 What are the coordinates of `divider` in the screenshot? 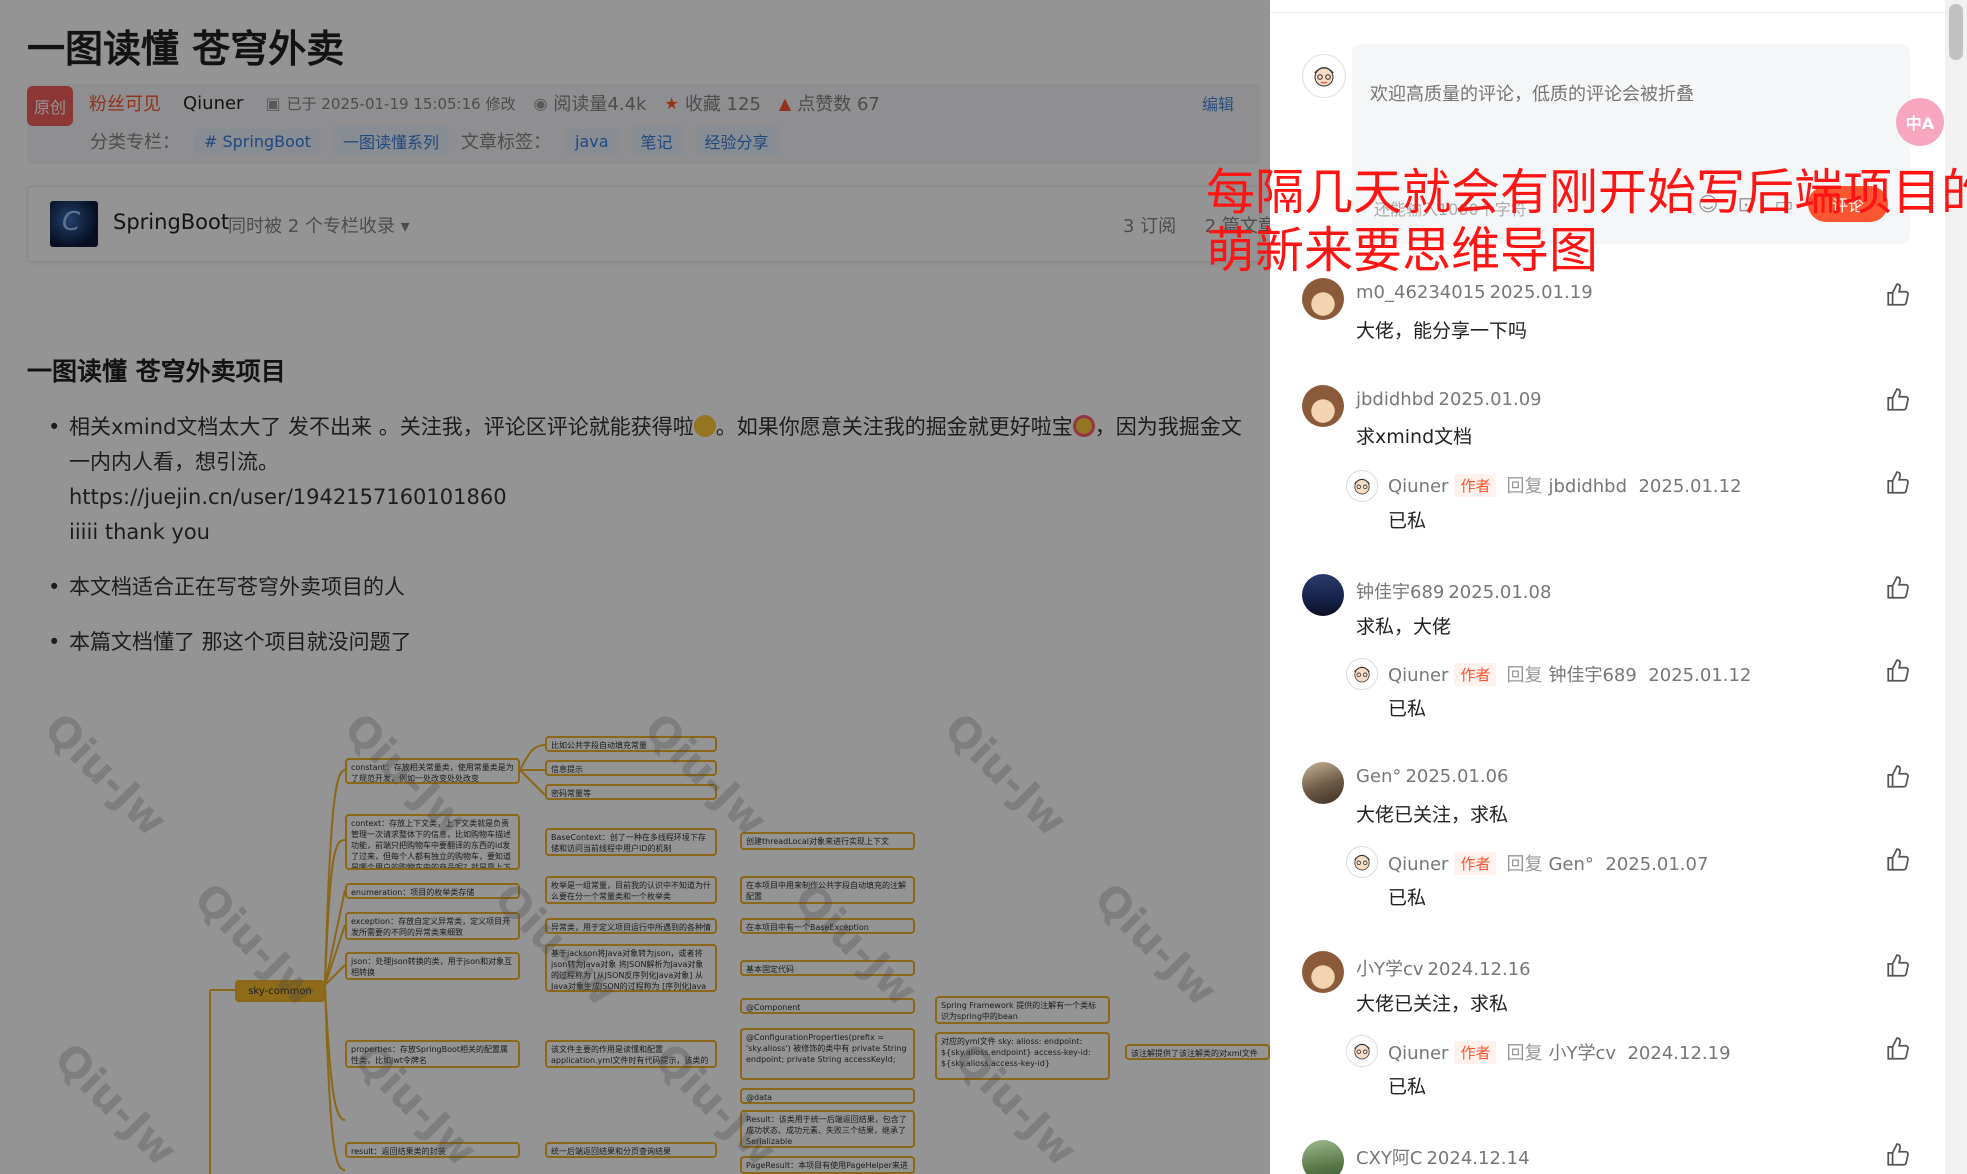 It's located at (1610, 12).